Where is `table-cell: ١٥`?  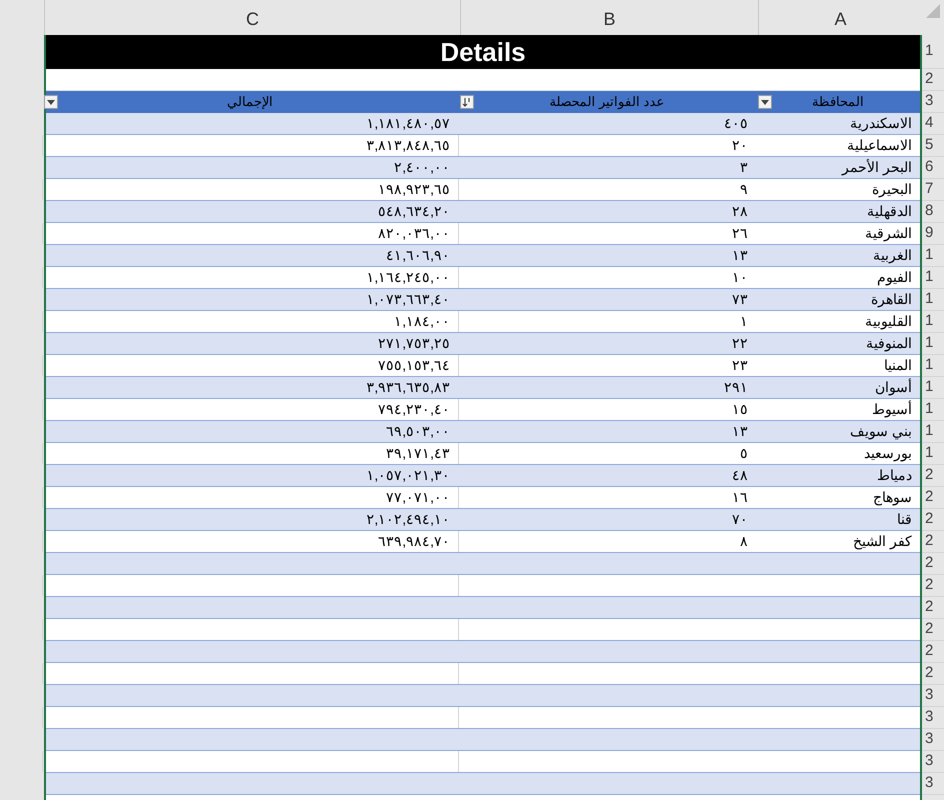 table-cell: ١٥ is located at coordinates (607, 409).